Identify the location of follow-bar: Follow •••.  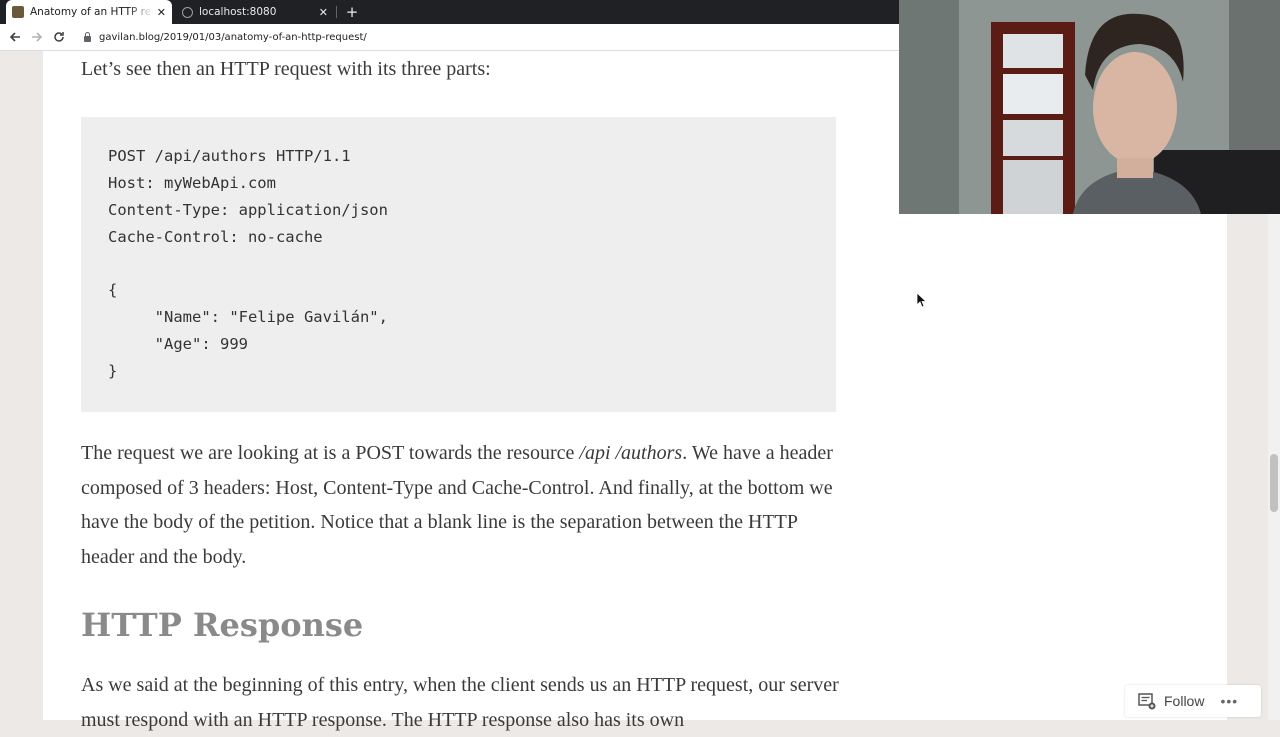
(1193, 701).